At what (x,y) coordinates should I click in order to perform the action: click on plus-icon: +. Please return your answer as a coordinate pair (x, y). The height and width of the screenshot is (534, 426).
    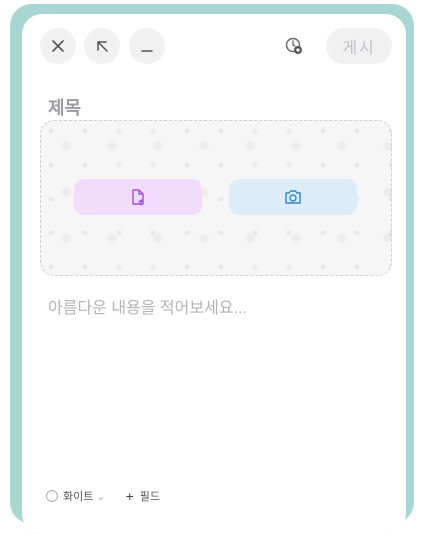
    Looking at the image, I should click on (129, 496).